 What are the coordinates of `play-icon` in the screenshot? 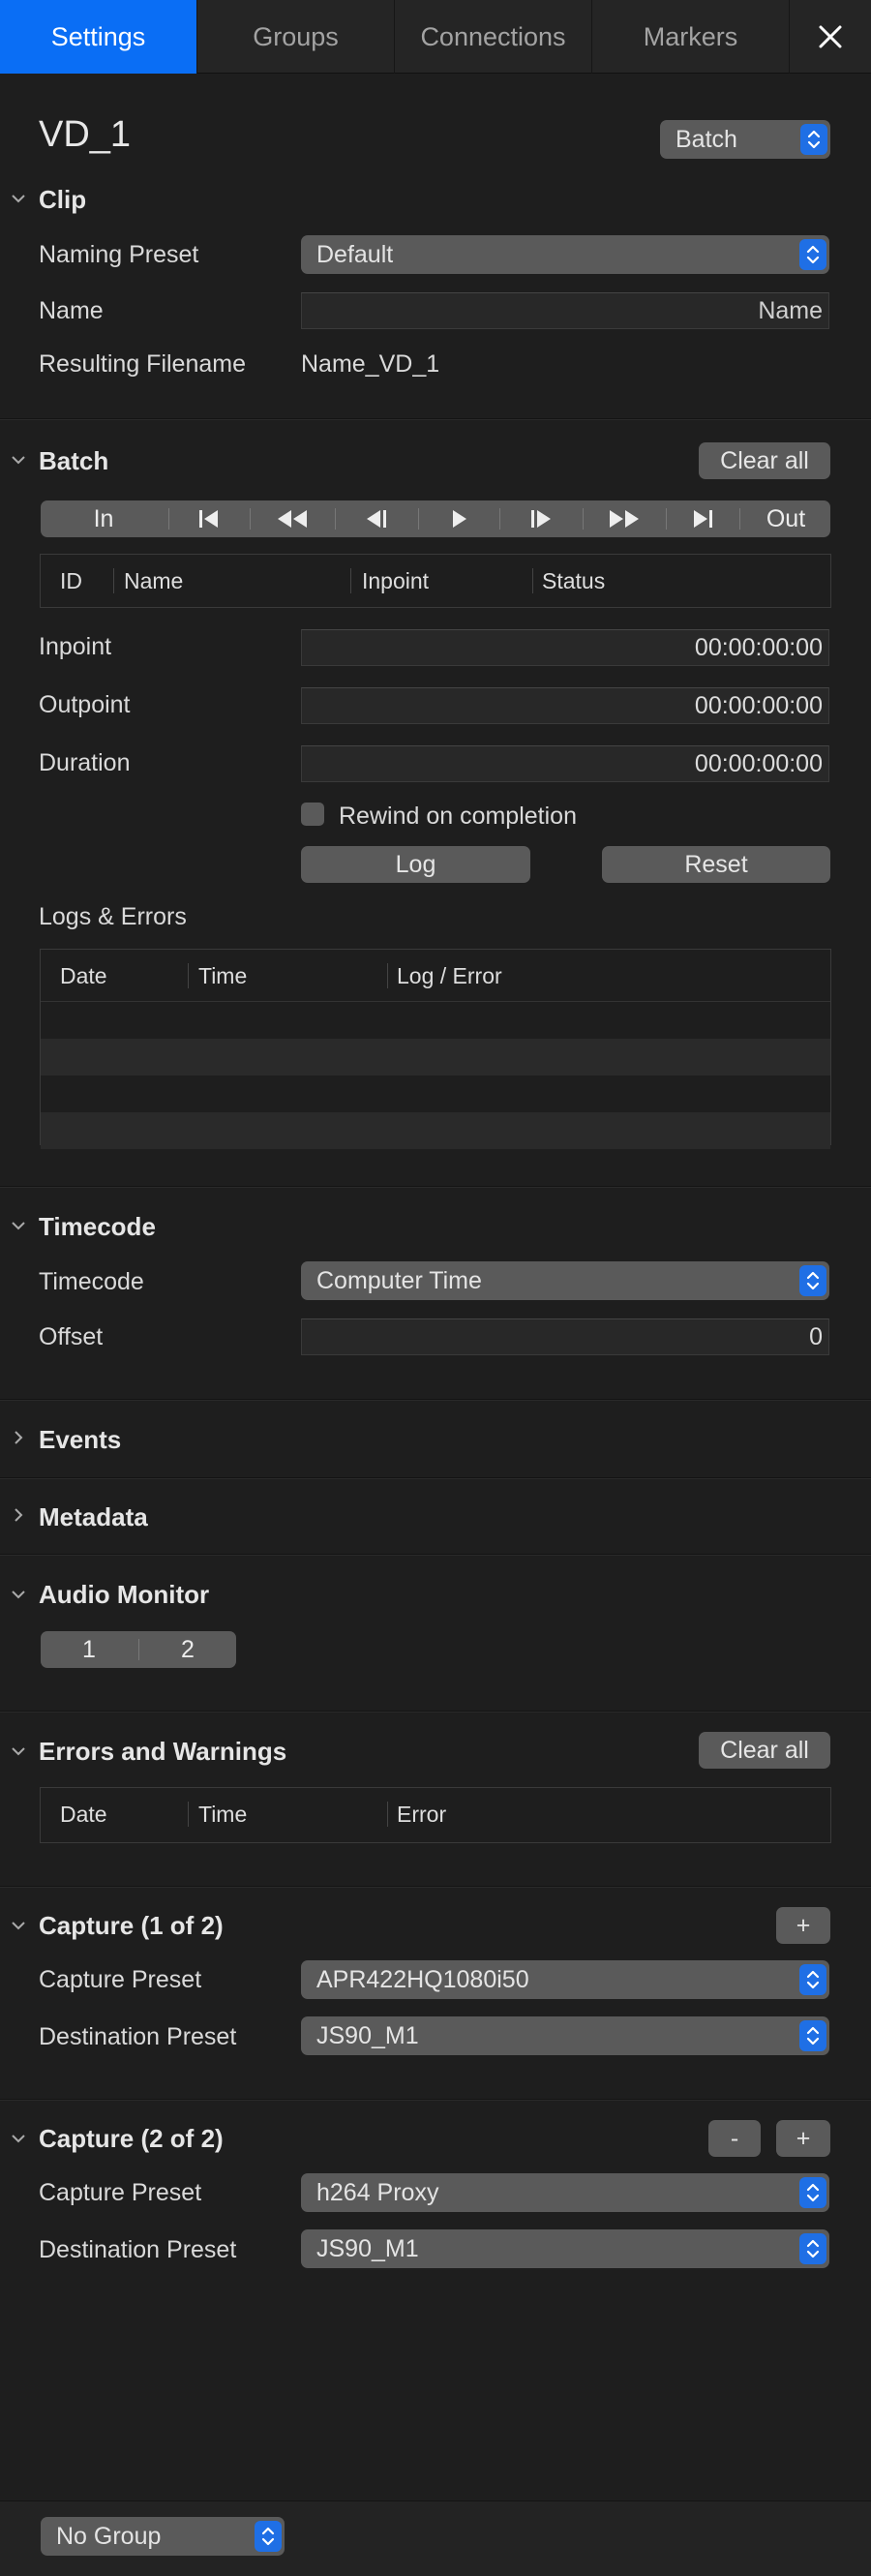 It's located at (459, 519).